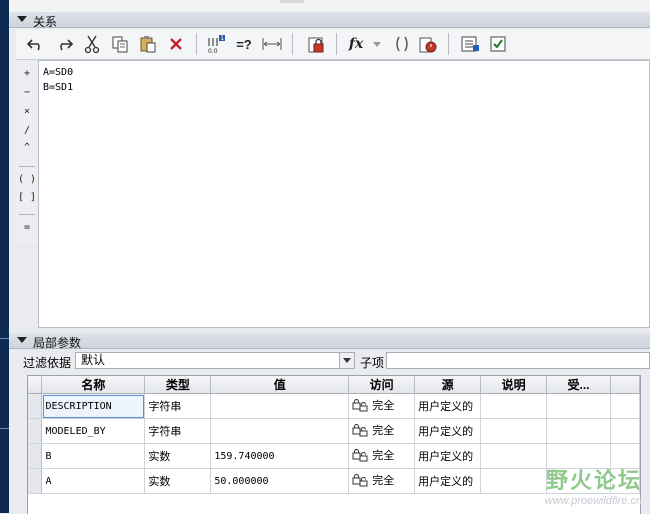 The width and height of the screenshot is (650, 514). What do you see at coordinates (58, 72) in the screenshot?
I see `relation-line: A=SD0` at bounding box center [58, 72].